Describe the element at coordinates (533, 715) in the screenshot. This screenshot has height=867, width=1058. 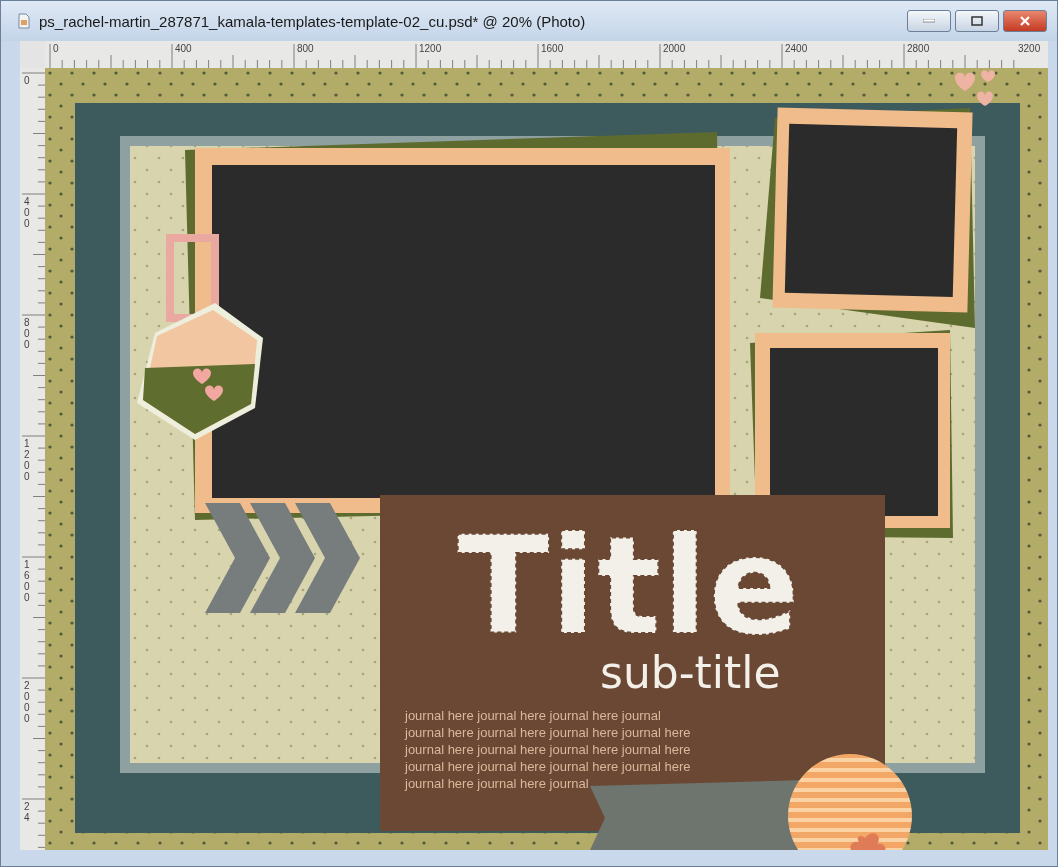
I see `journal-line: journal here journal here journal here journal` at that location.